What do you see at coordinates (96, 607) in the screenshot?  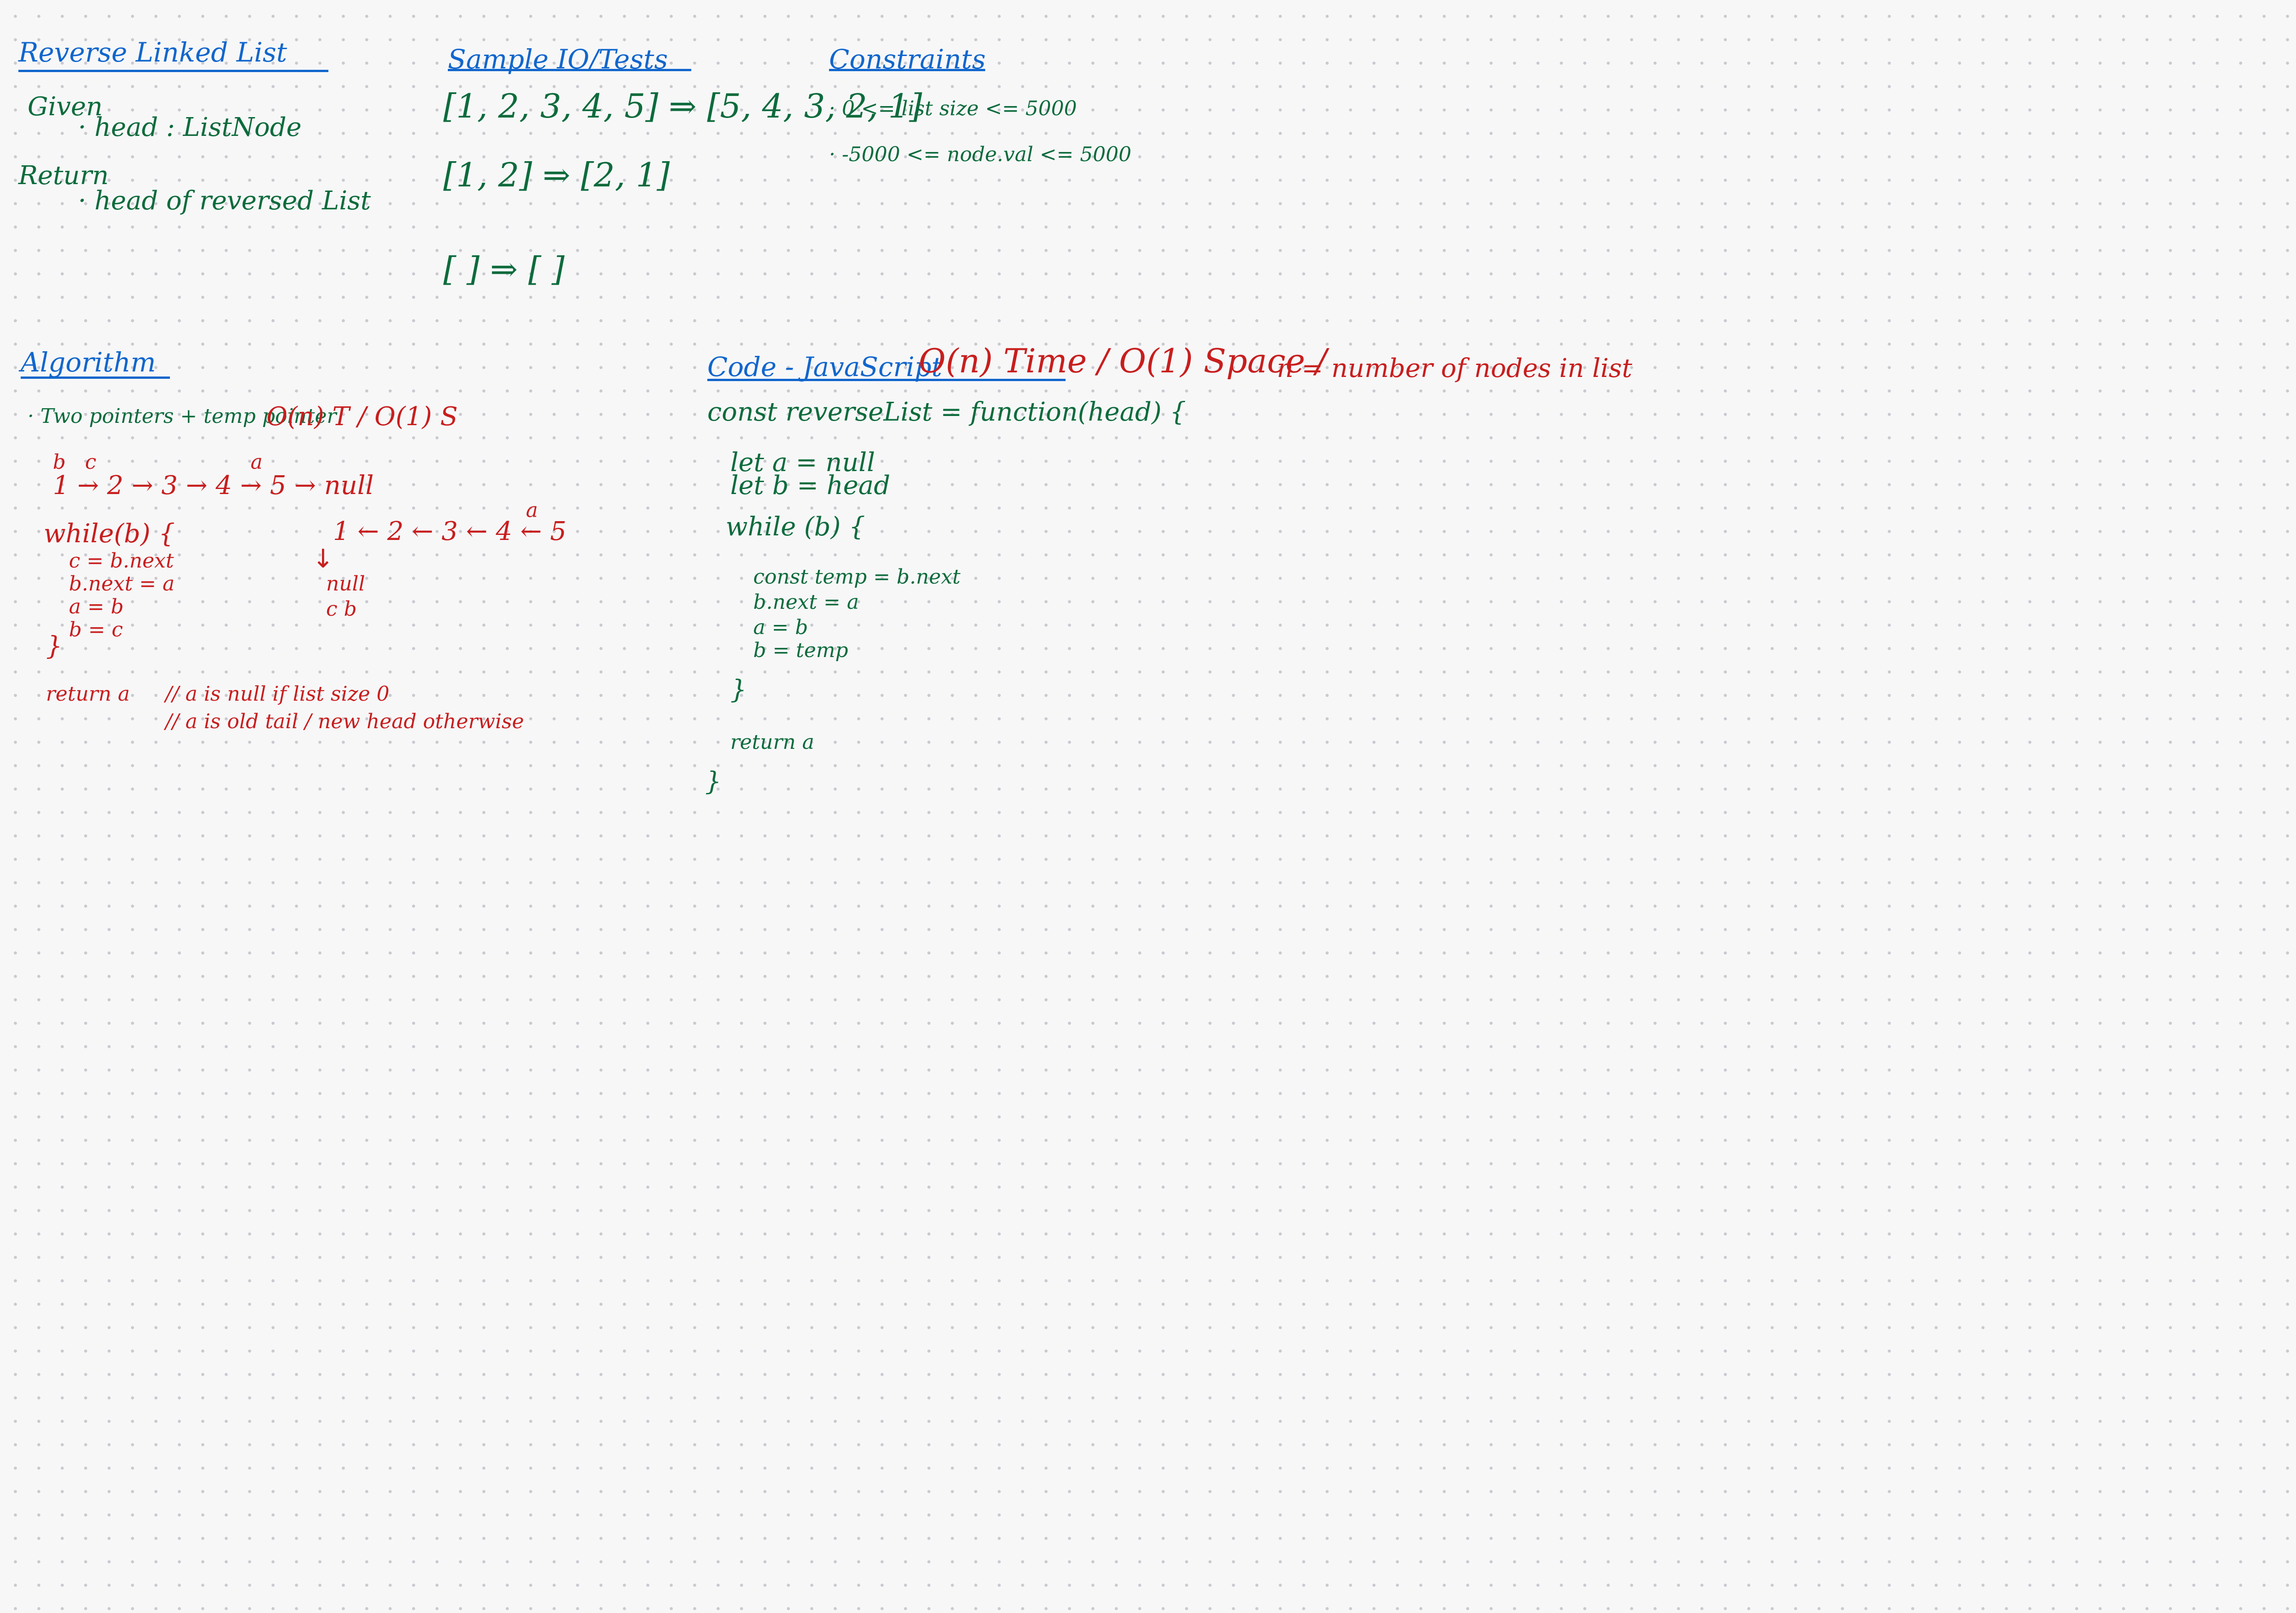 I see `algo-body-3: a = b` at bounding box center [96, 607].